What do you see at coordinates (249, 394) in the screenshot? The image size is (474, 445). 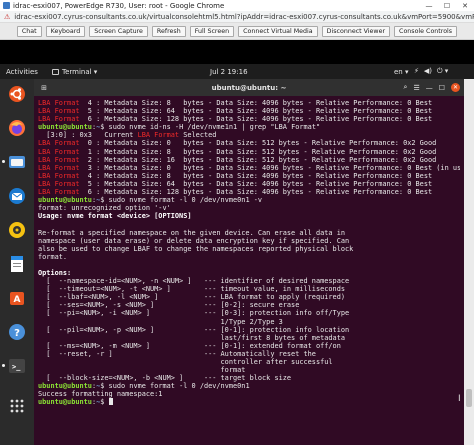 I see `terminal-line: Success formatting namespace:1` at bounding box center [249, 394].